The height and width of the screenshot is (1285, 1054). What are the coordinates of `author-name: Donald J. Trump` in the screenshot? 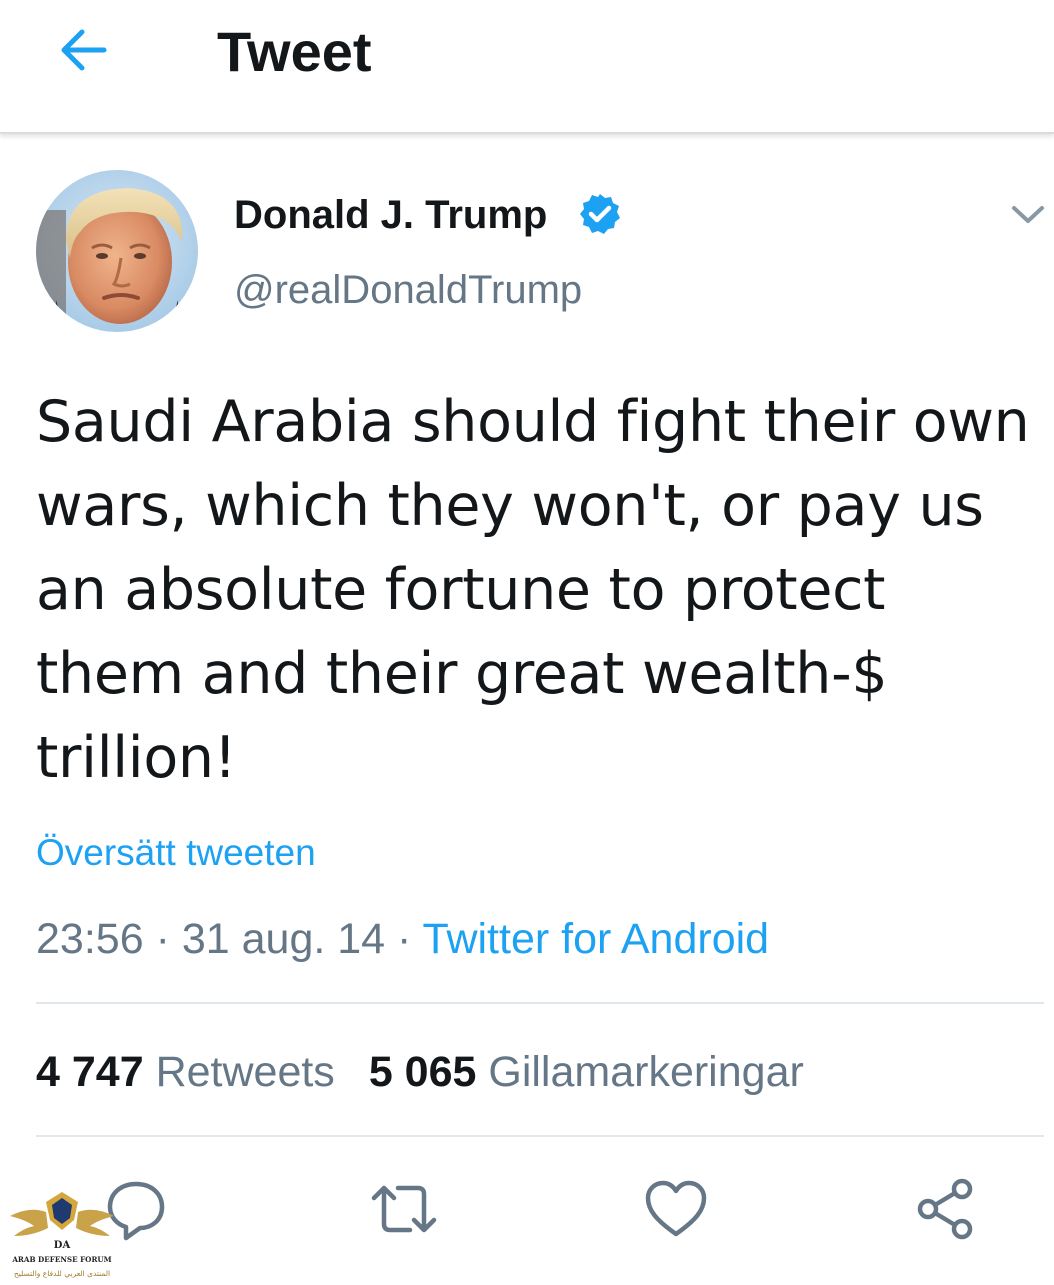 It's located at (390, 215).